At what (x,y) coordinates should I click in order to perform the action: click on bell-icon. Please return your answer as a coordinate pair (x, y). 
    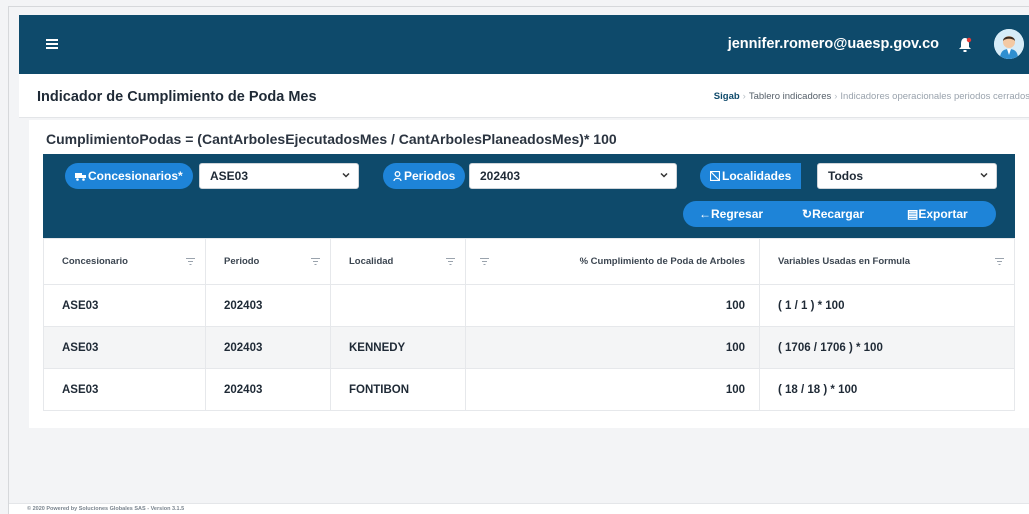
    Looking at the image, I should click on (965, 45).